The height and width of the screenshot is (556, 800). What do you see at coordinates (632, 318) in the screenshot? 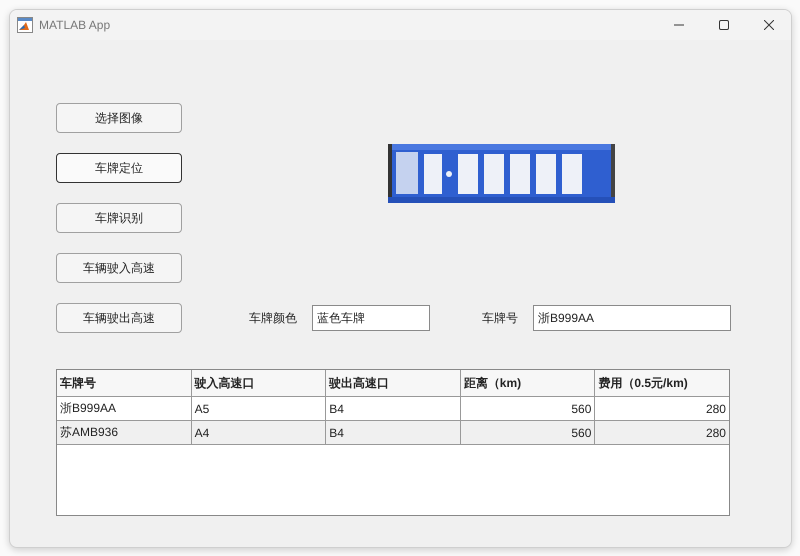
I see `text-field: 浙B999AA` at bounding box center [632, 318].